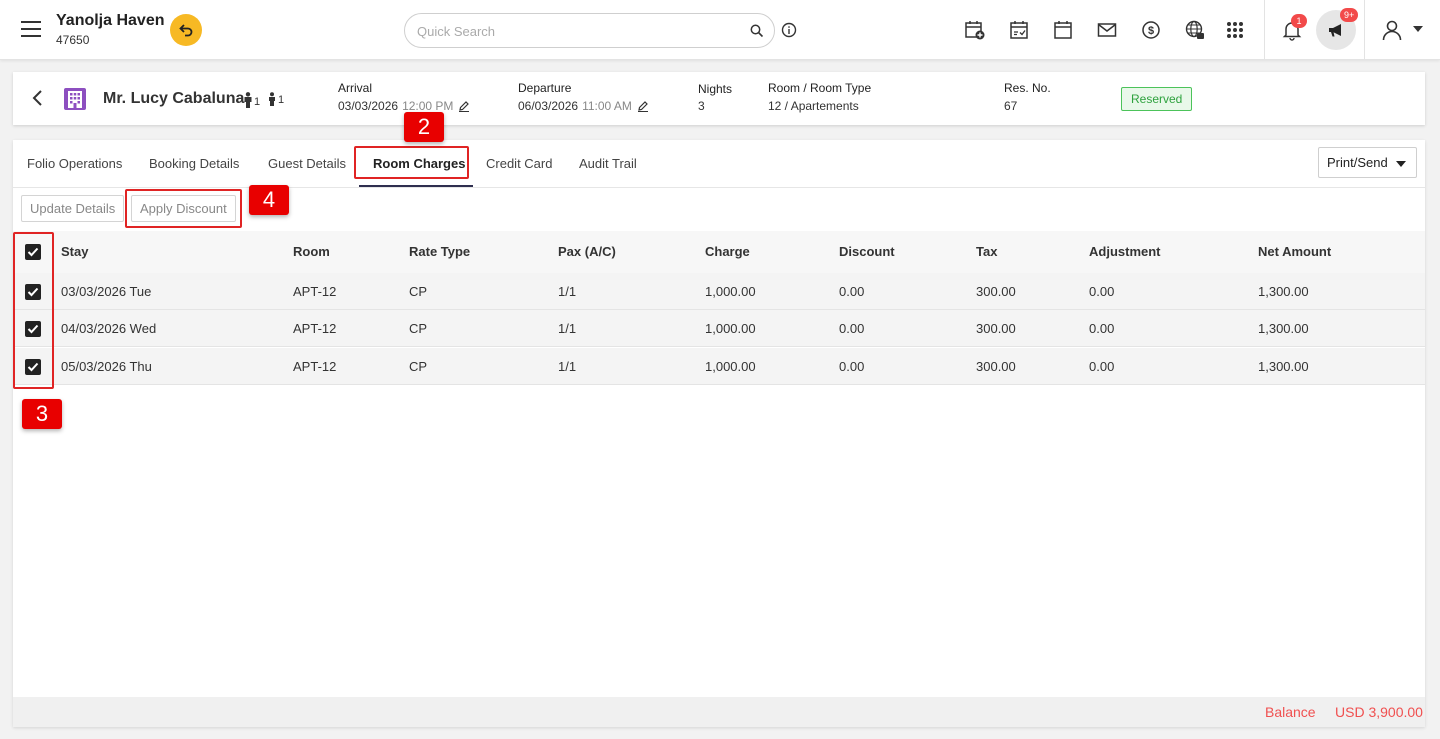  I want to click on user-avatar-icon, so click(1392, 30).